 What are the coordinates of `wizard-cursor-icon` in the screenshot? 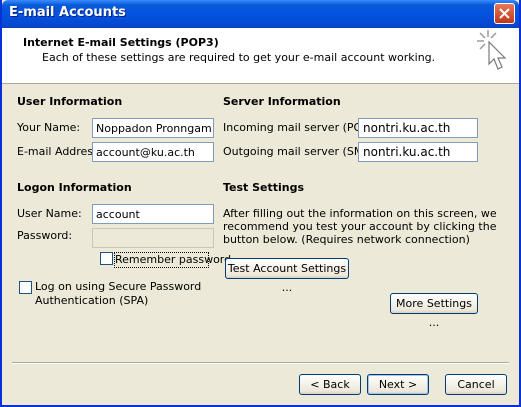 It's located at (492, 50).